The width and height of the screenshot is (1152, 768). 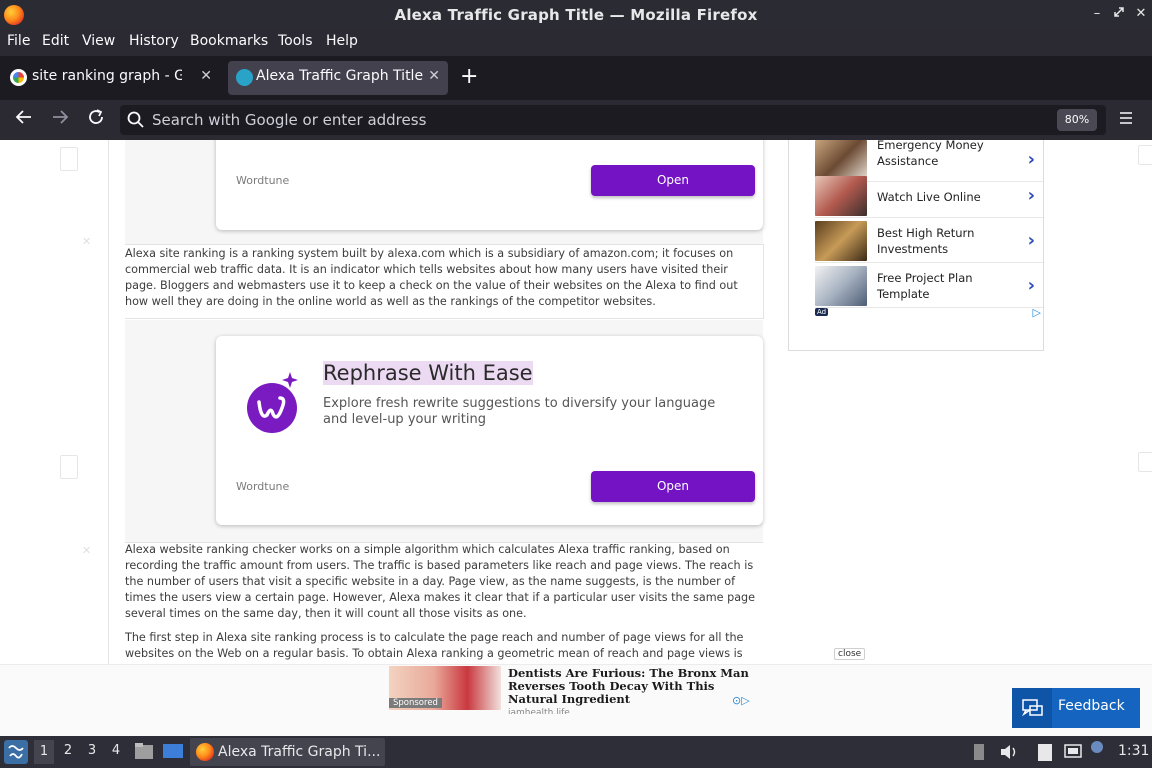 What do you see at coordinates (205, 752) in the screenshot?
I see `firefox-logo-icon` at bounding box center [205, 752].